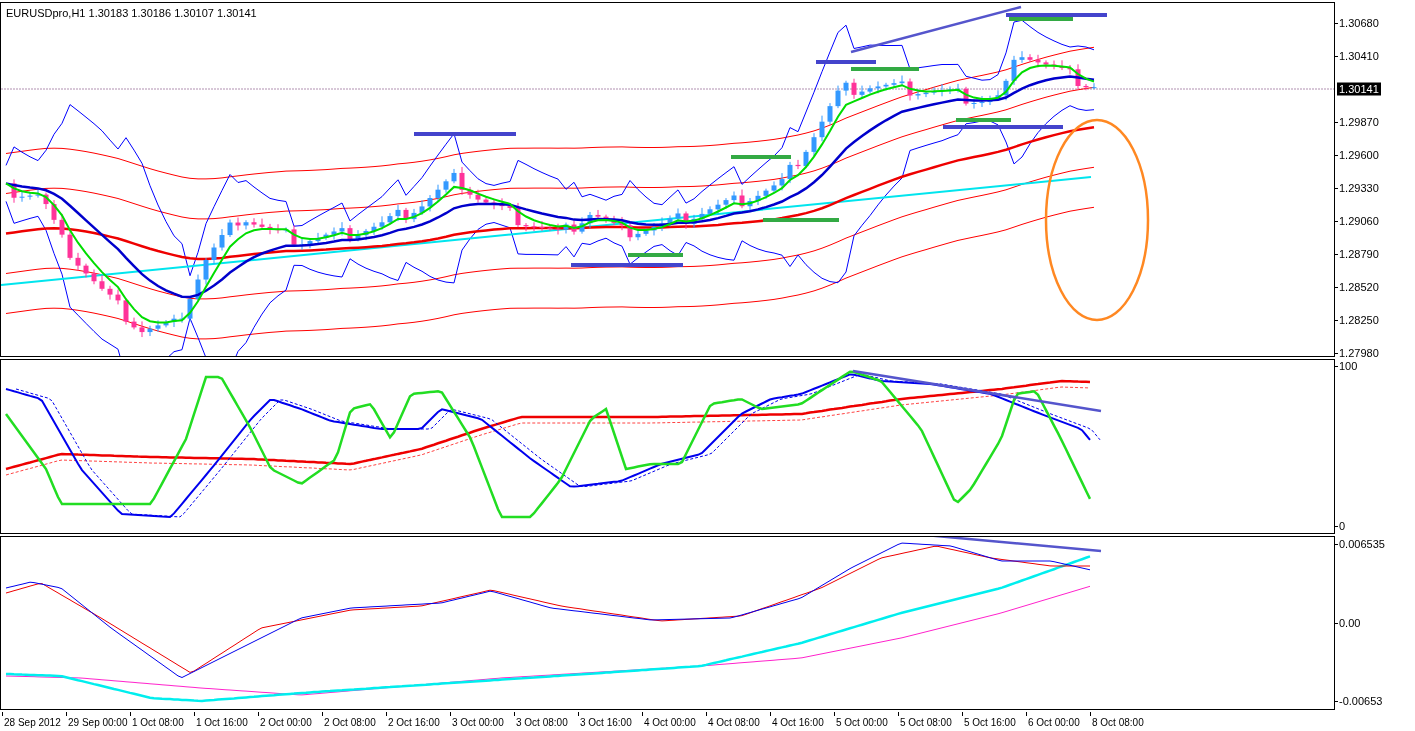 Image resolution: width=1415 pixels, height=731 pixels. What do you see at coordinates (798, 722) in the screenshot?
I see `axis-label: 4 Oct 16:00` at bounding box center [798, 722].